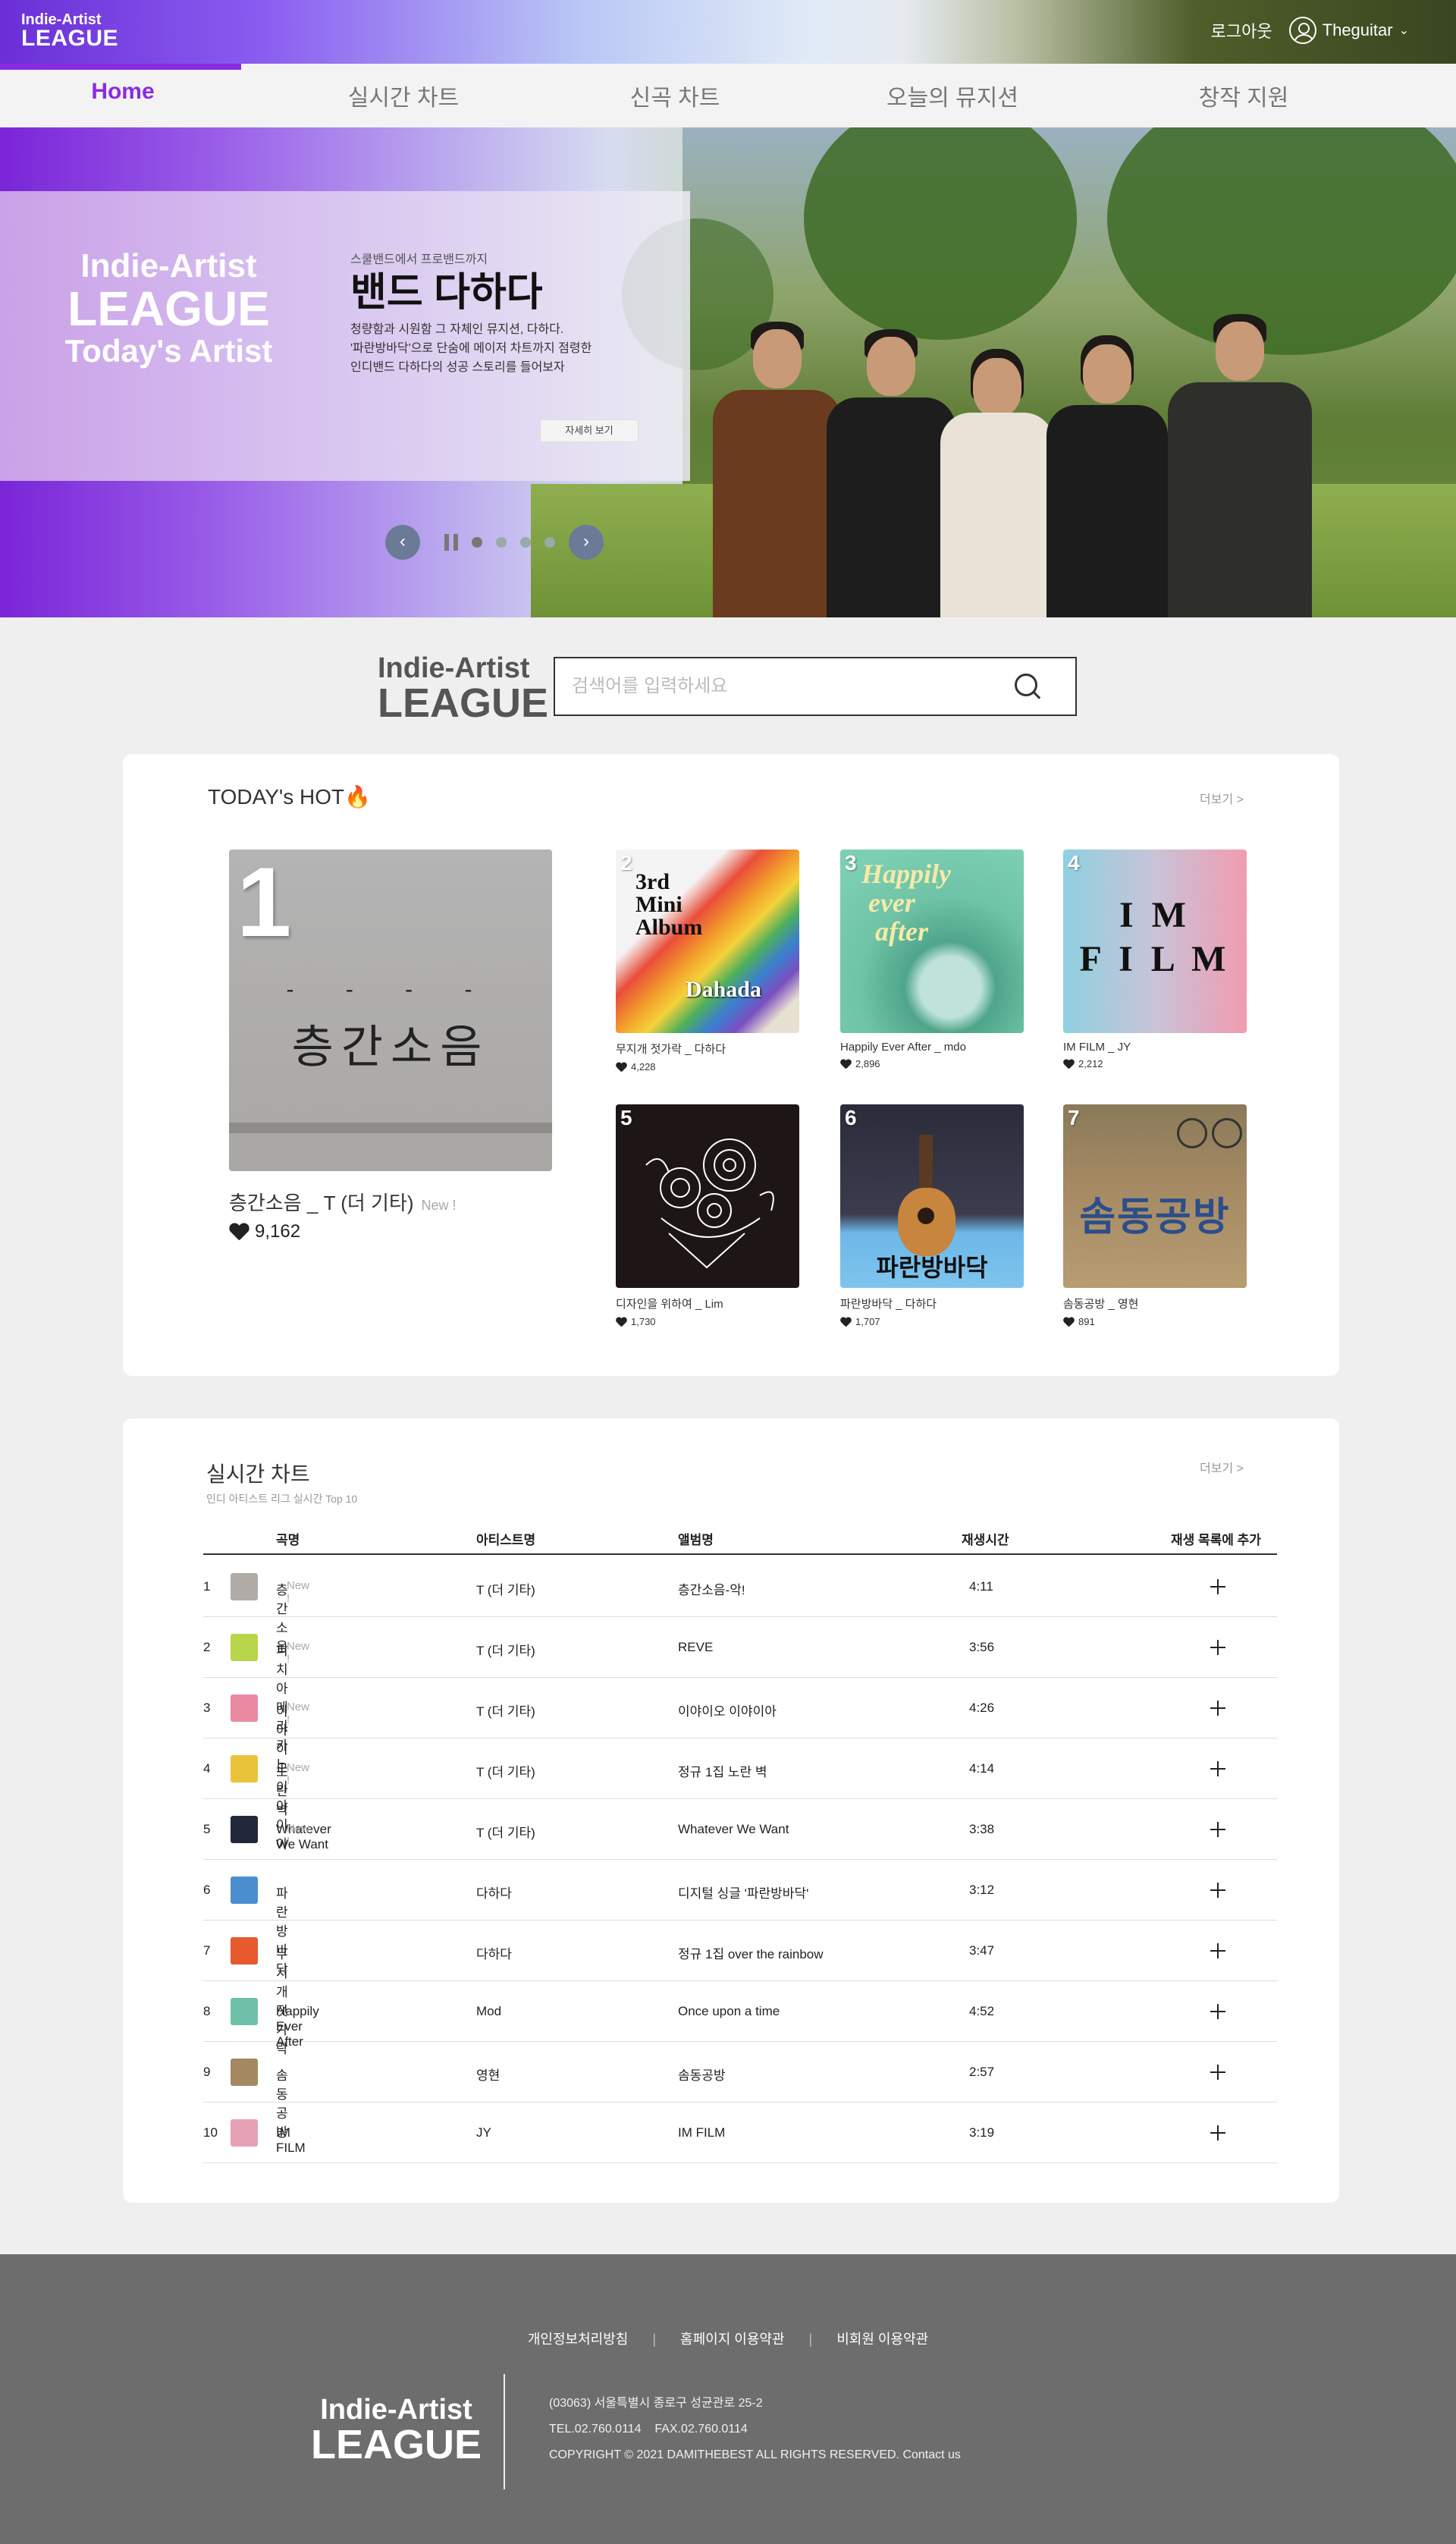 The image size is (1456, 2544). I want to click on search-icon, so click(1028, 687).